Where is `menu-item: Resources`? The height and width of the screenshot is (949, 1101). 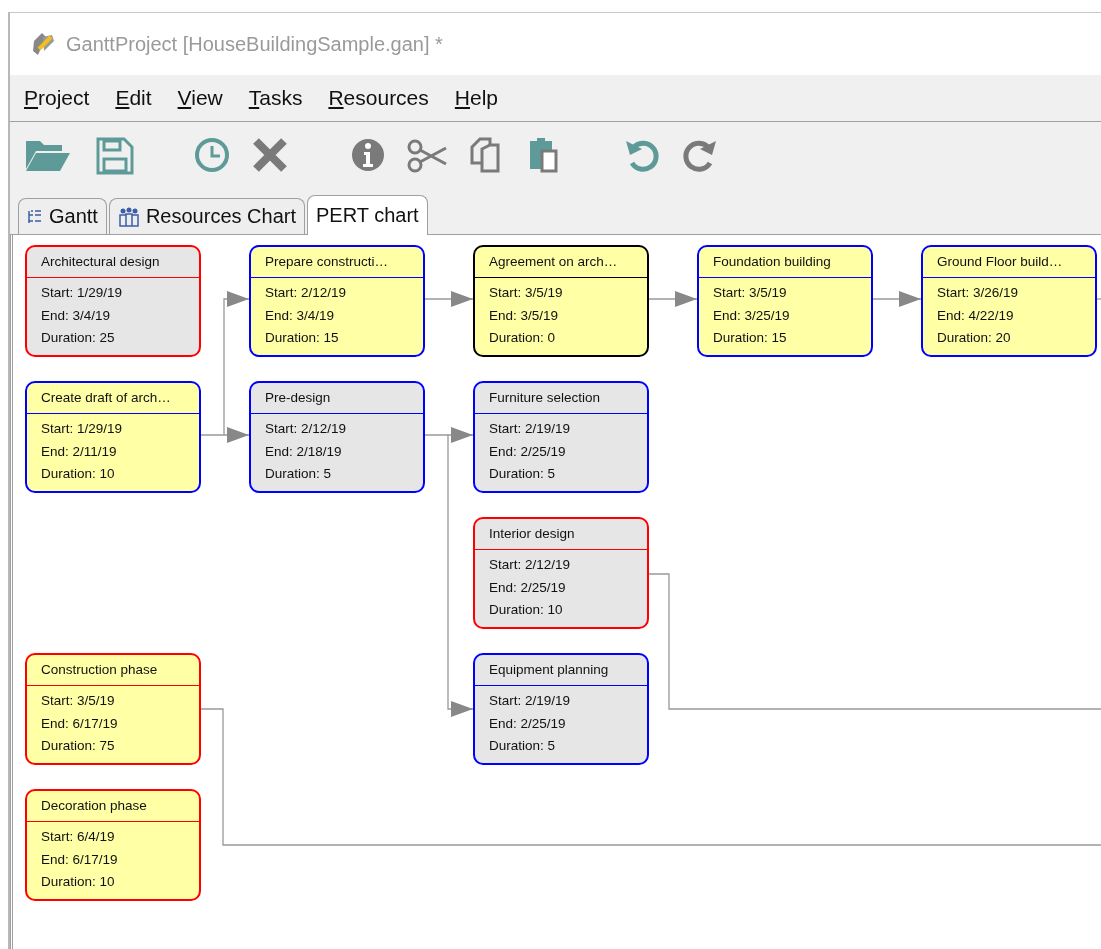 menu-item: Resources is located at coordinates (378, 98).